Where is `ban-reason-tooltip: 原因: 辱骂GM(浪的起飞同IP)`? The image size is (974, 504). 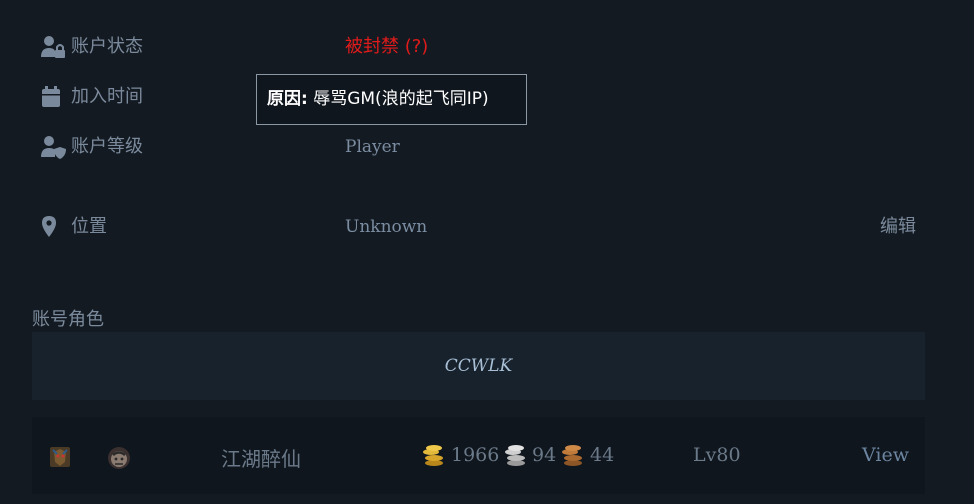
ban-reason-tooltip: 原因: 辱骂GM(浪的起飞同IP) is located at coordinates (391, 99).